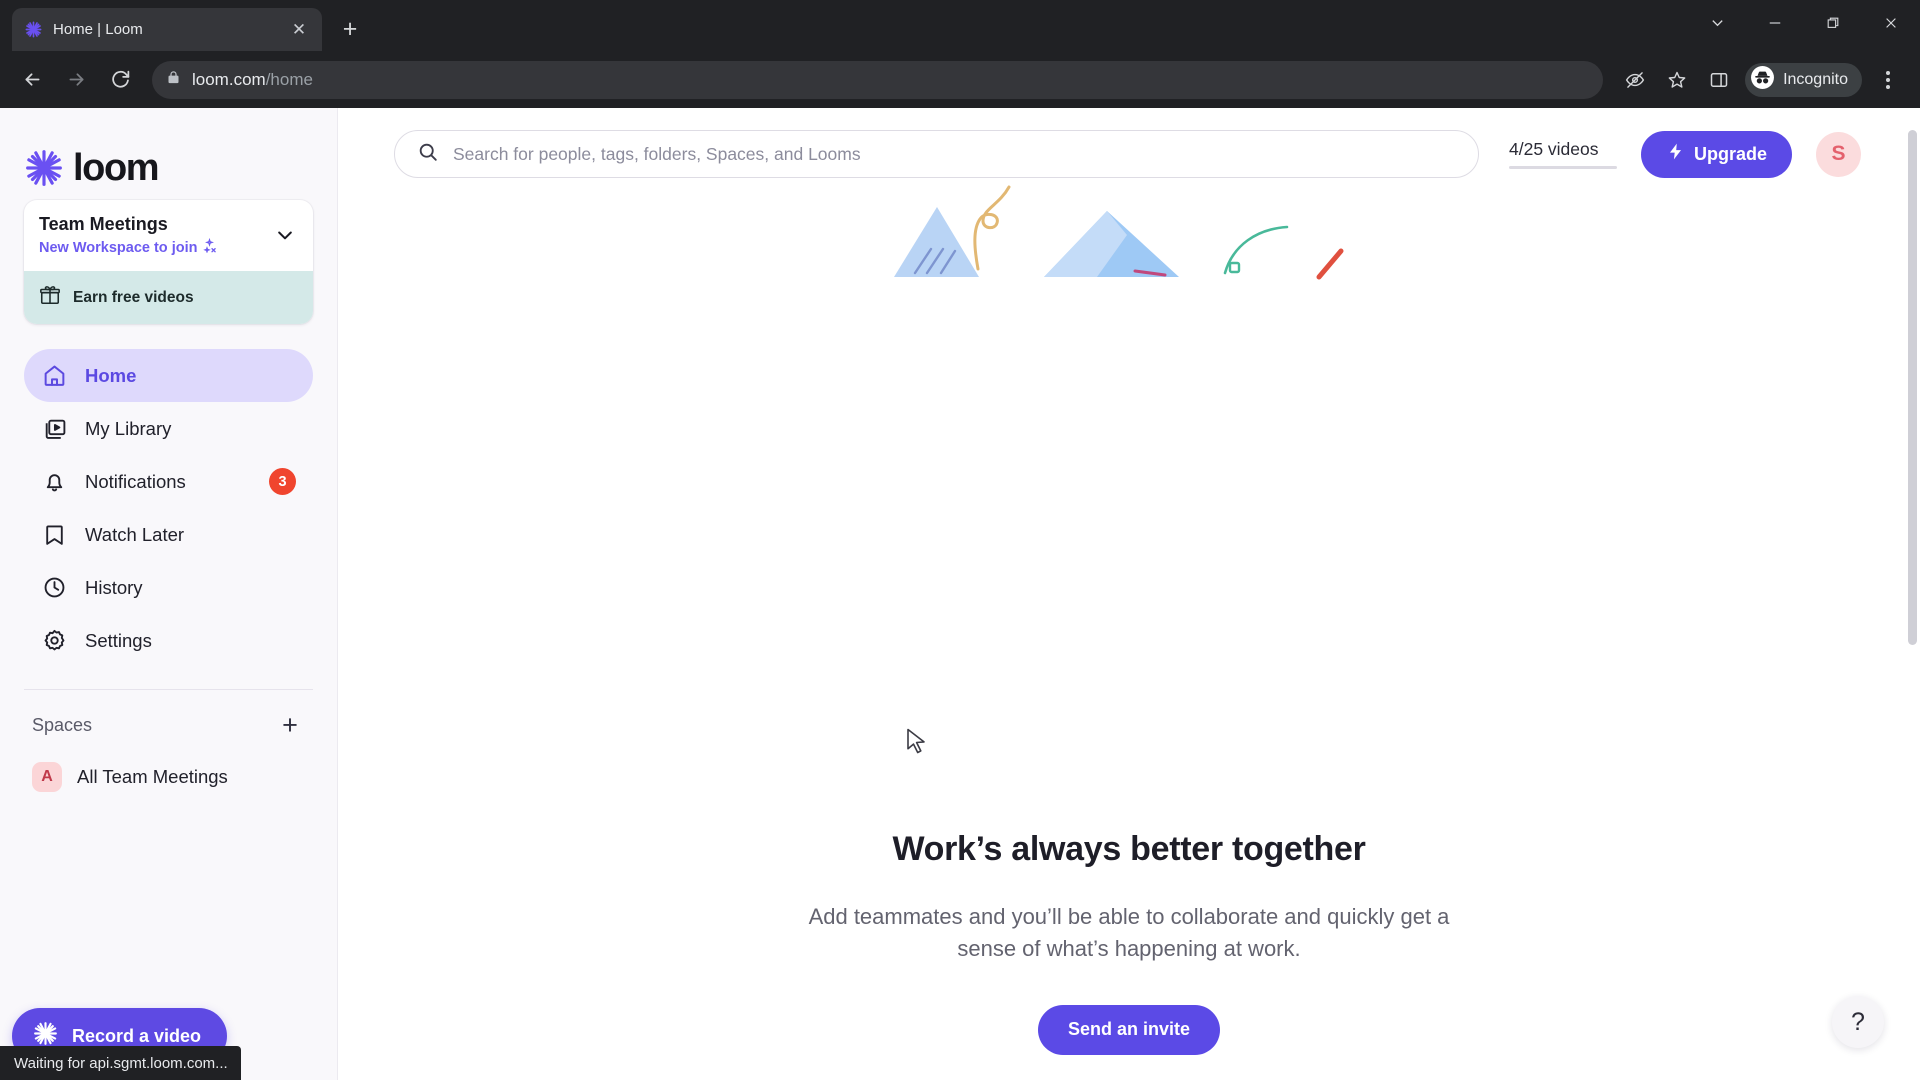 The width and height of the screenshot is (1920, 1080). I want to click on search-icon, so click(428, 154).